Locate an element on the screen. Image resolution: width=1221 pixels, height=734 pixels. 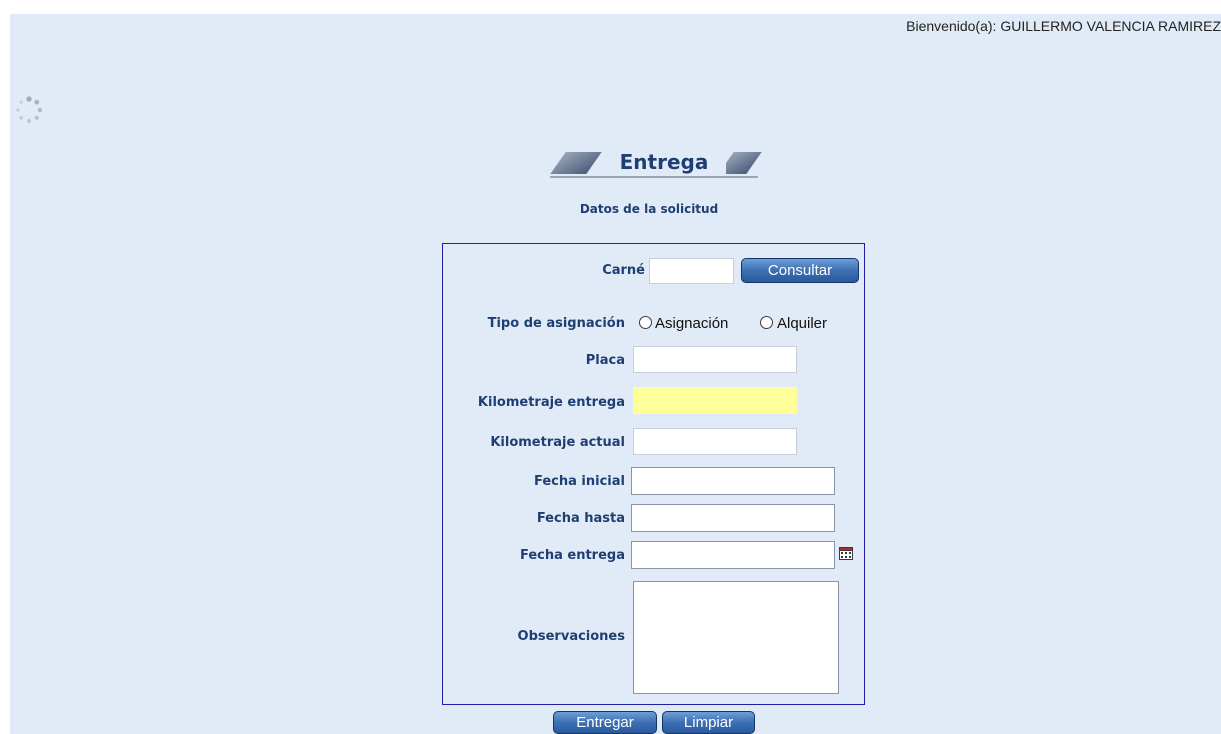
km-entrega-label: Kilometraje entrega is located at coordinates (551, 402).